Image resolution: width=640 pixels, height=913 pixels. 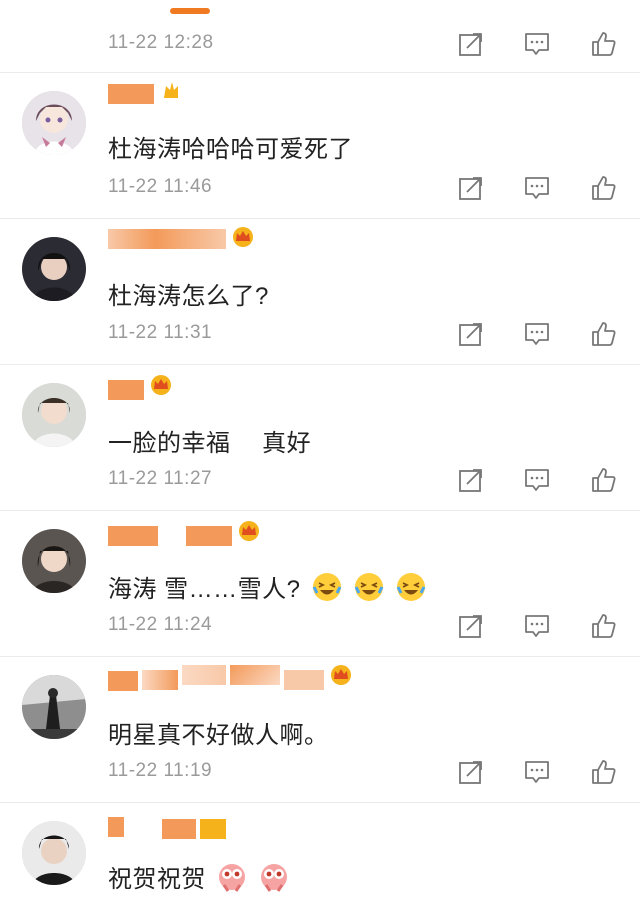 I want to click on comment-text: 杜海涛怎么了?, so click(x=188, y=296).